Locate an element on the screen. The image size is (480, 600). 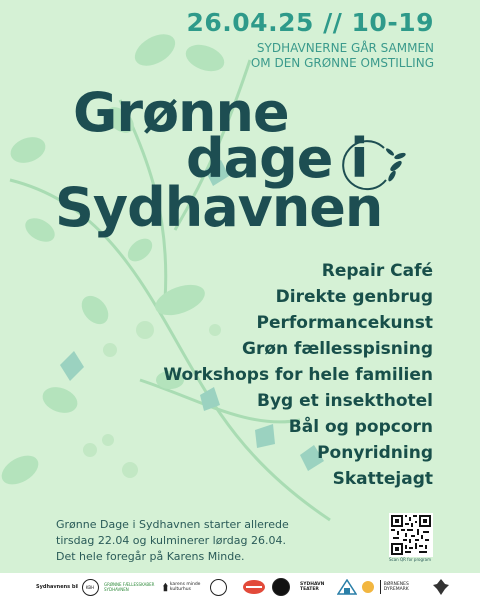
title-line-3: Sydhavnen is located at coordinates (219, 207).